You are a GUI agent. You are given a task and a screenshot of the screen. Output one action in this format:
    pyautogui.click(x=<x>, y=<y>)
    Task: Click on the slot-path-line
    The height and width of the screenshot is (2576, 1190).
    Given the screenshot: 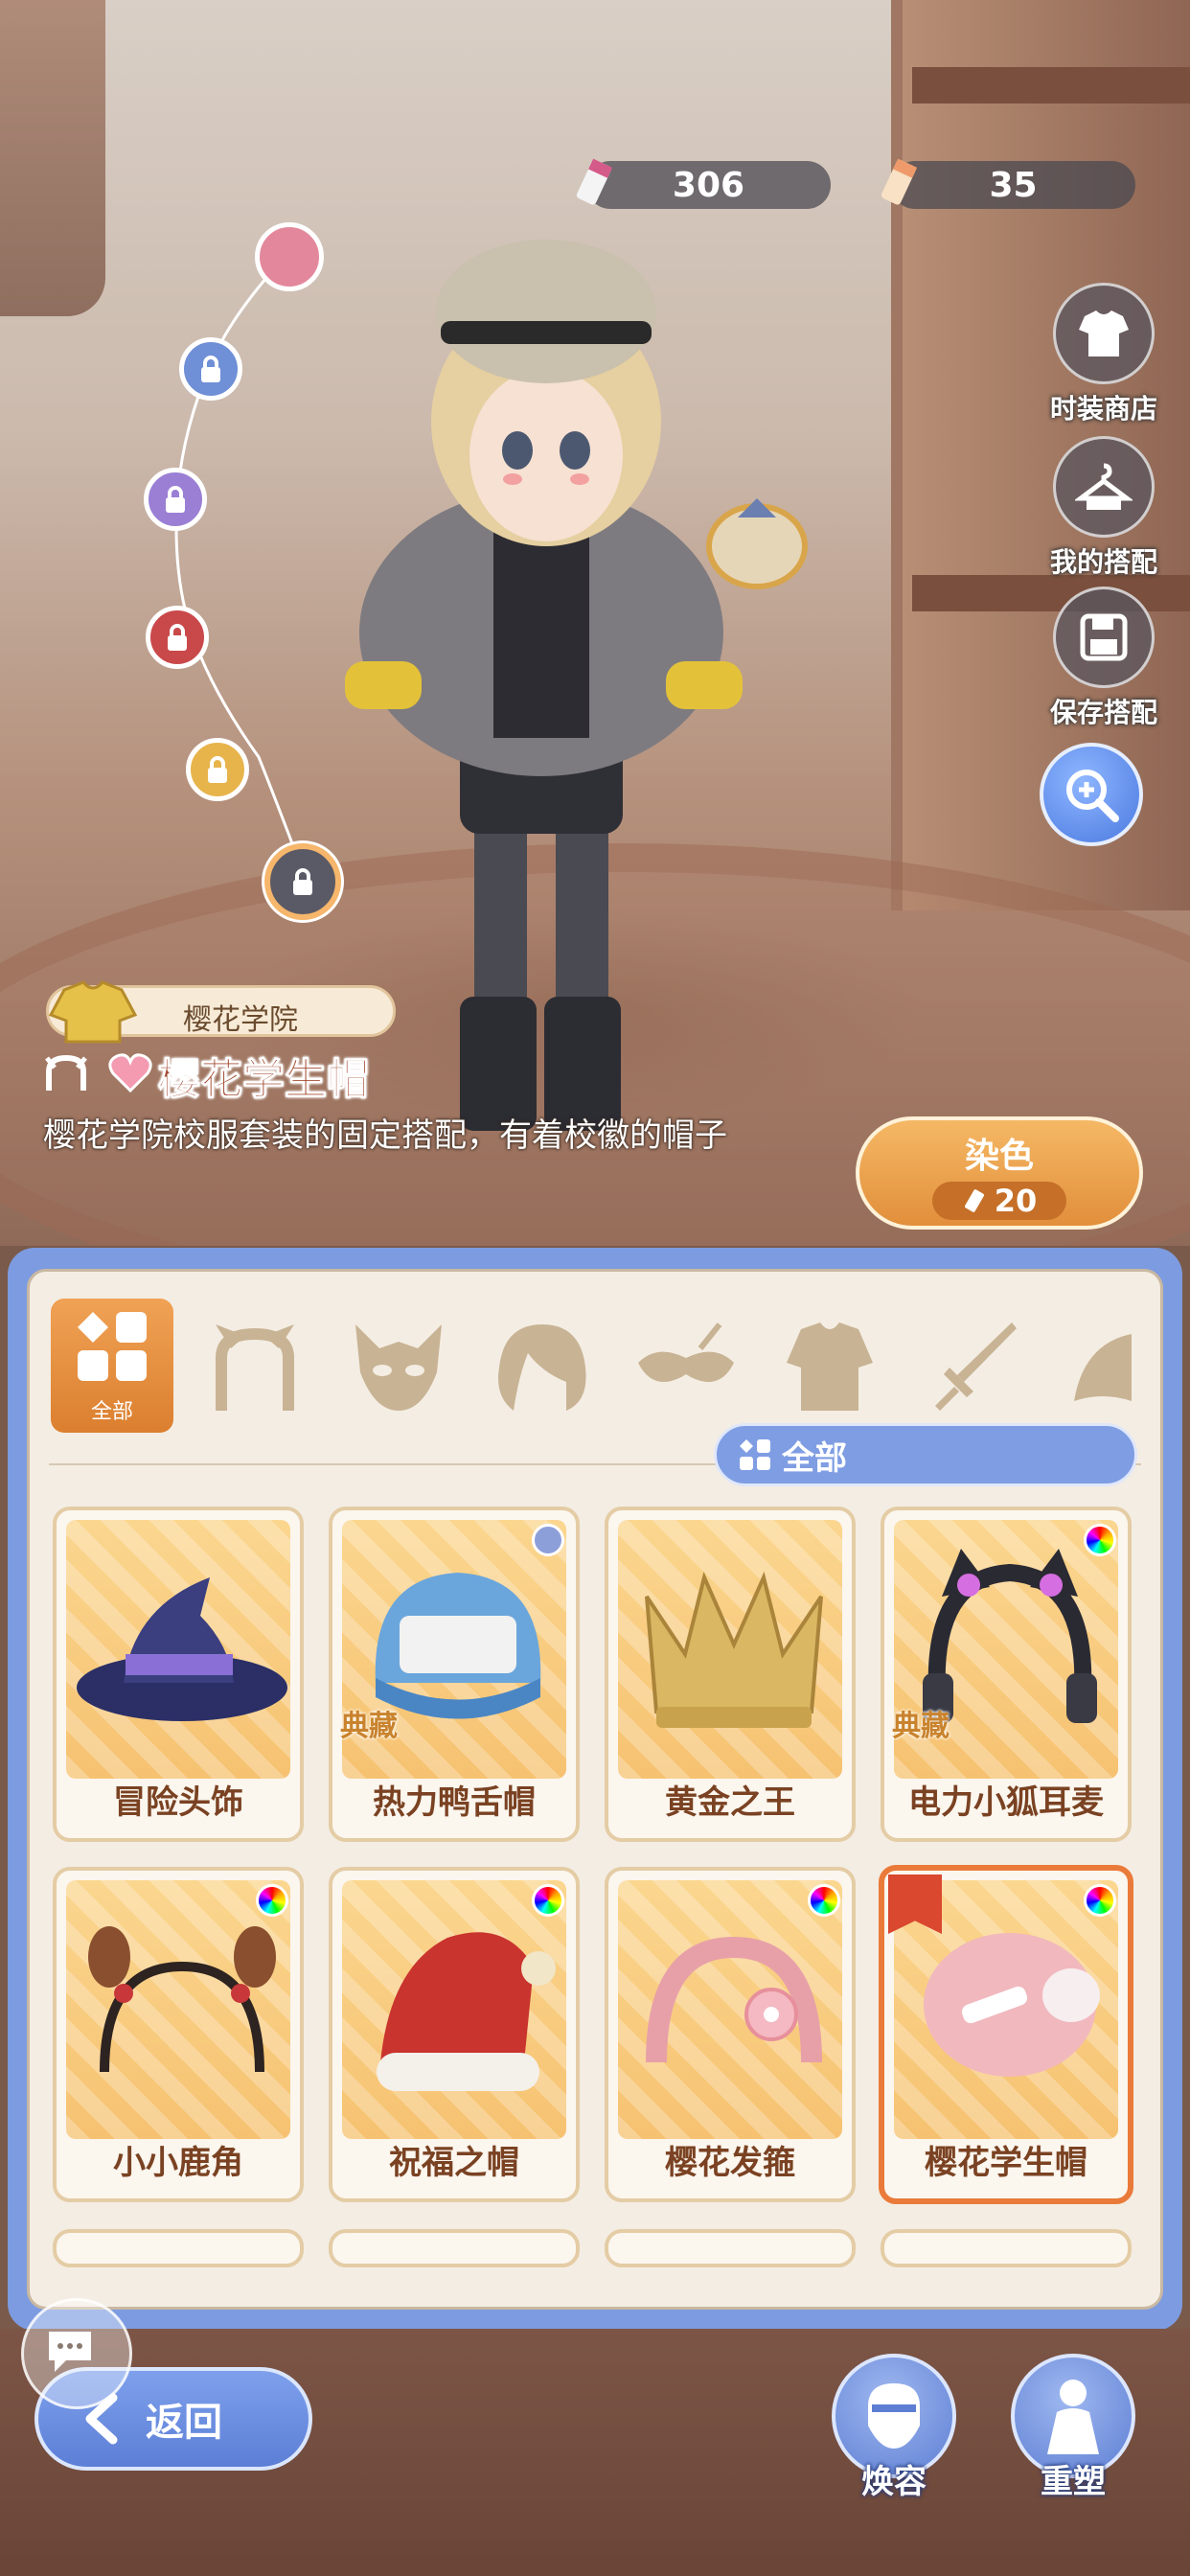 What is the action you would take?
    pyautogui.click(x=242, y=567)
    